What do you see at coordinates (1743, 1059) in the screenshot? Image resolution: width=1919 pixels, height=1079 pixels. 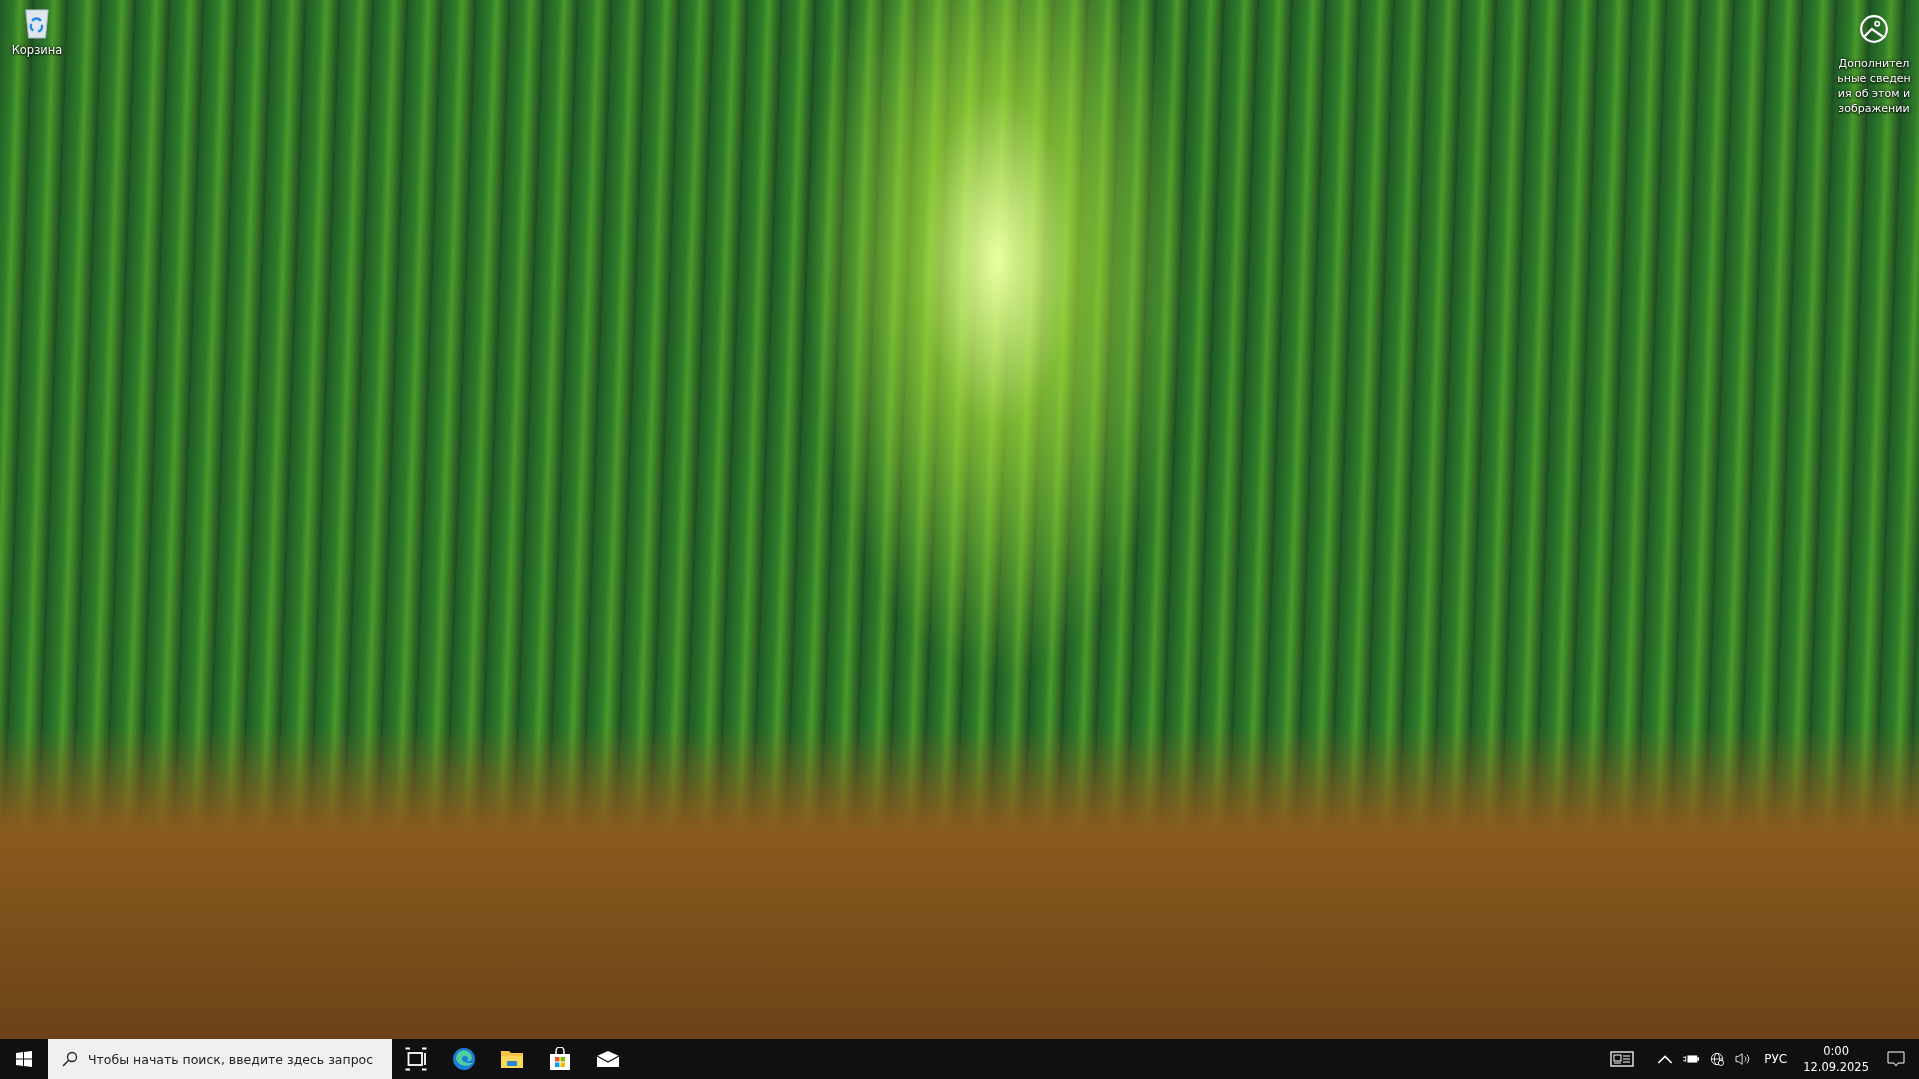 I see `speaker-icon` at bounding box center [1743, 1059].